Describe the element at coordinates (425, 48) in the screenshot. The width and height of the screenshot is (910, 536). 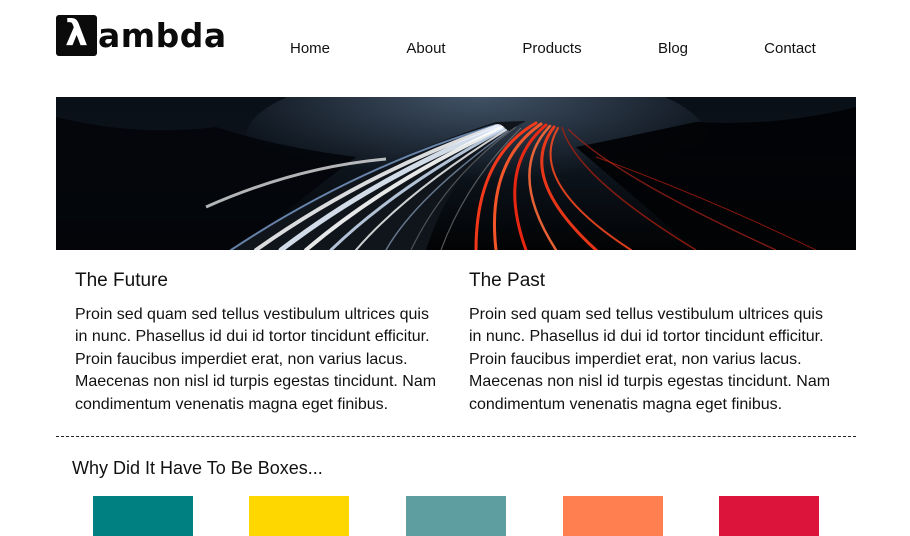
I see `nav-link-about: About` at that location.